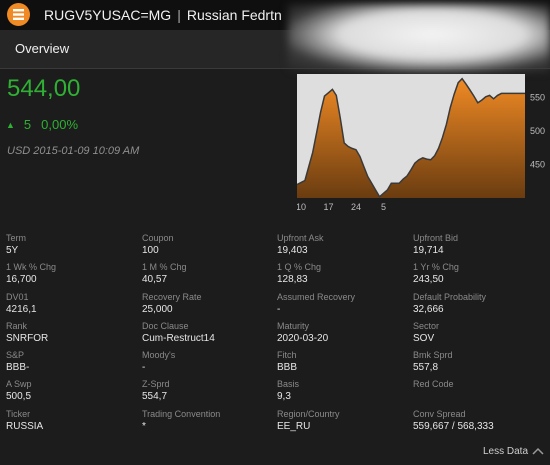 Image resolution: width=550 pixels, height=465 pixels. Describe the element at coordinates (155, 279) in the screenshot. I see `field-value: 40,57` at that location.